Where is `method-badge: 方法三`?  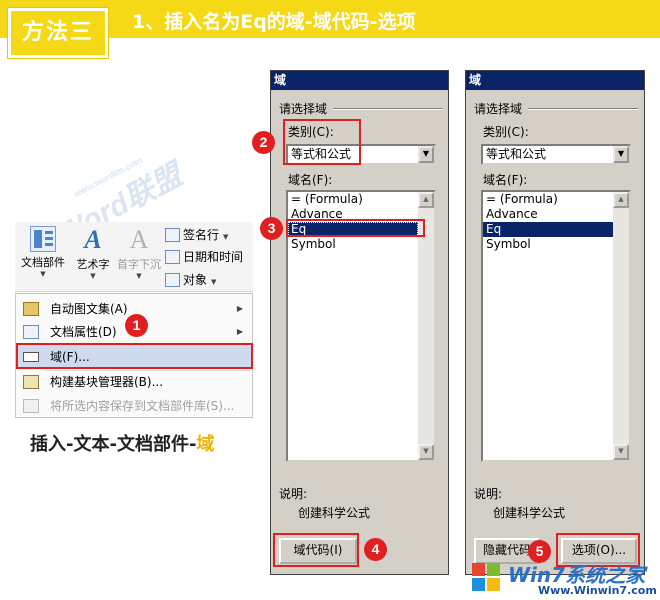
method-badge: 方法三 is located at coordinates (58, 33).